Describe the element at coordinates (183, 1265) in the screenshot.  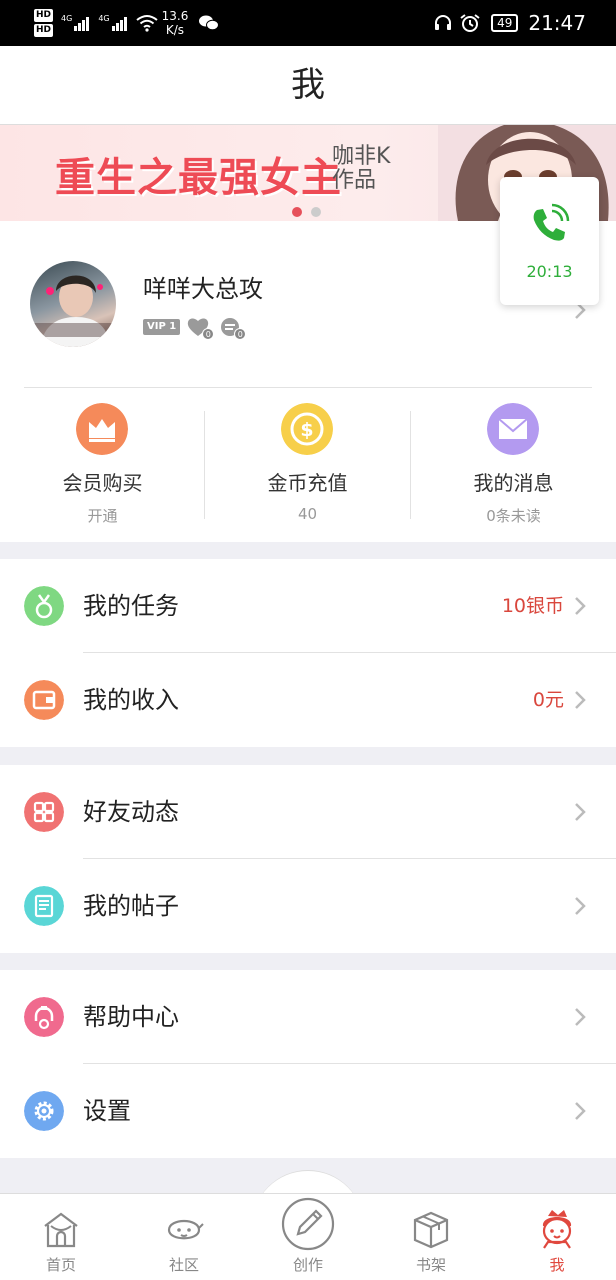
I see `tab-label: 社区` at that location.